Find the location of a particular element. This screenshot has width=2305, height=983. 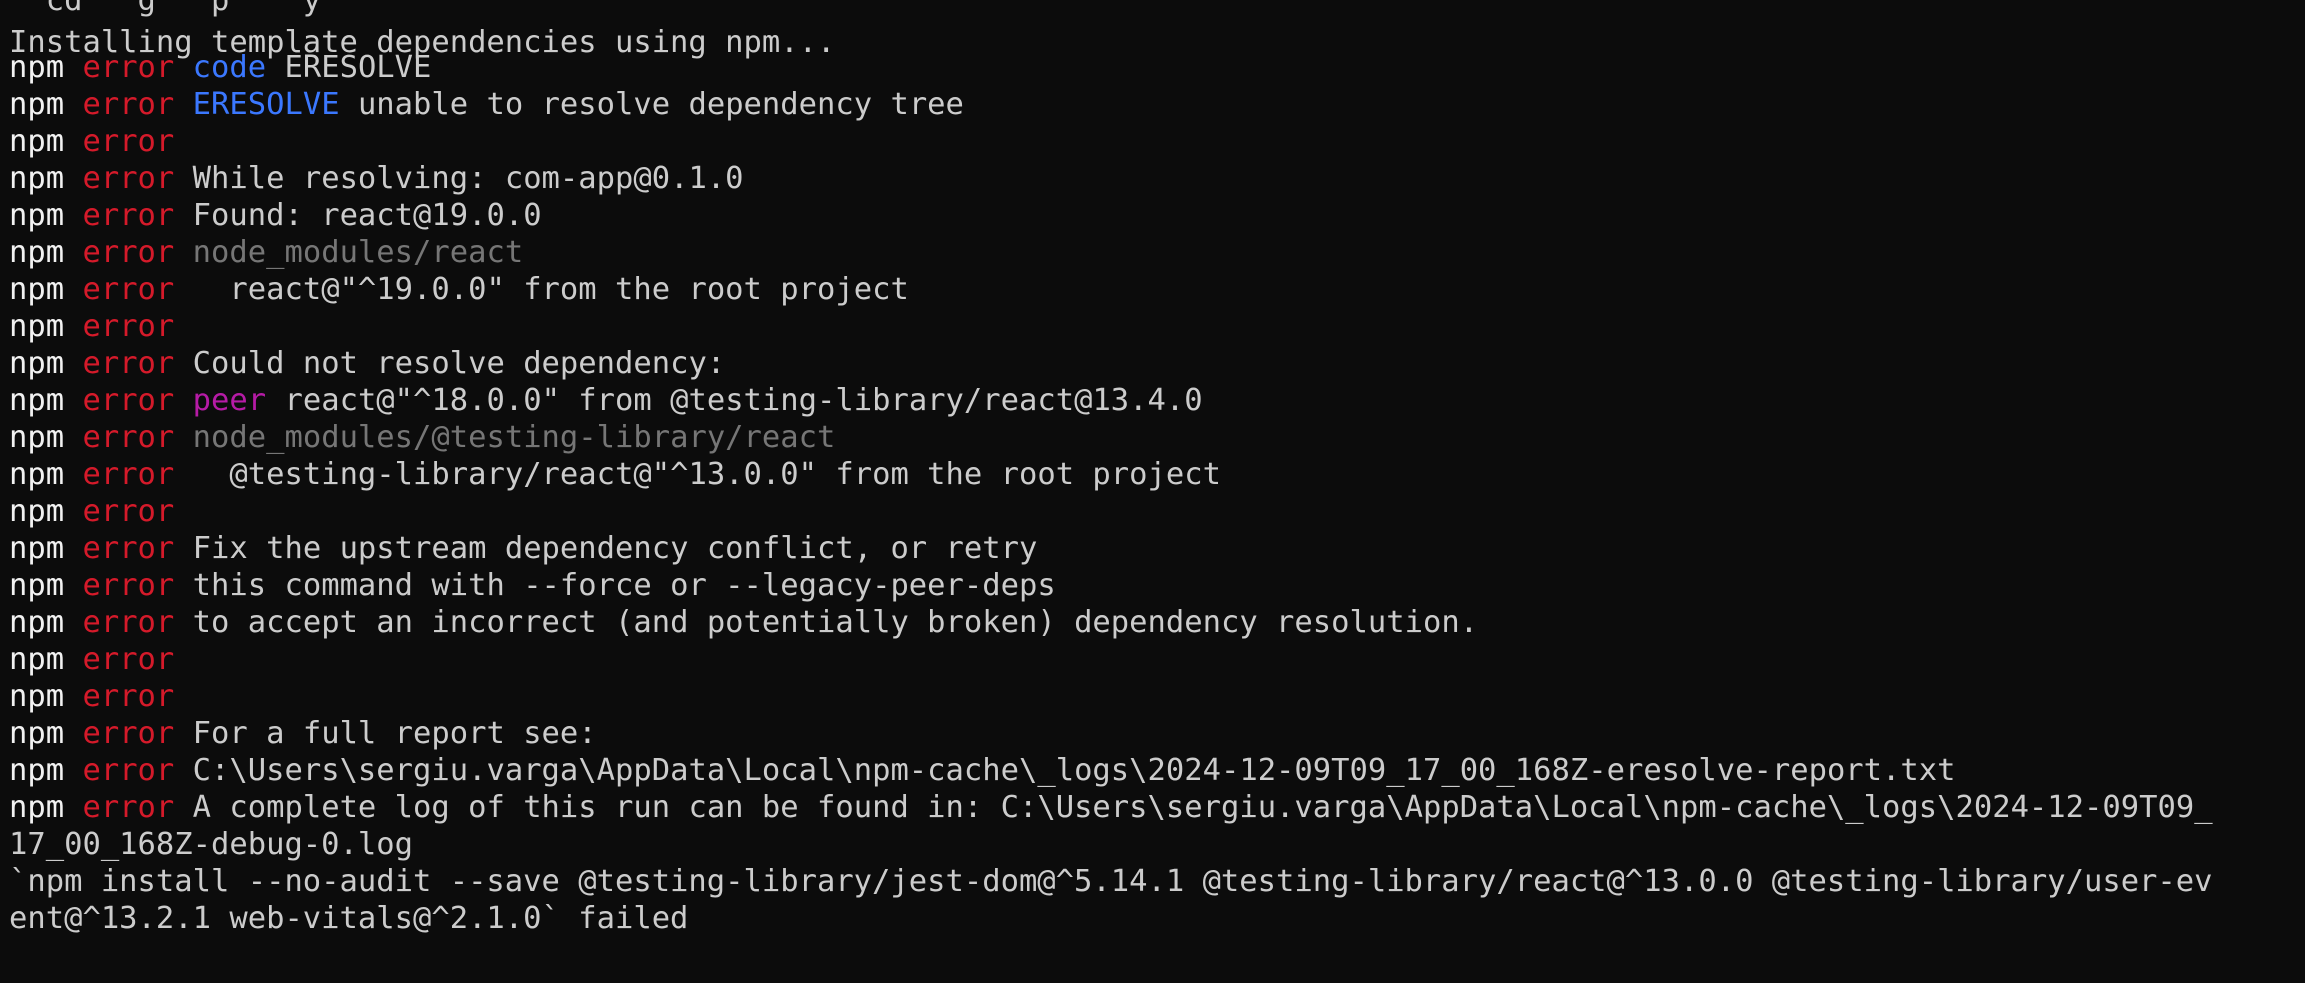

log-line: npm error Could not resolve dependency: is located at coordinates (367, 363).